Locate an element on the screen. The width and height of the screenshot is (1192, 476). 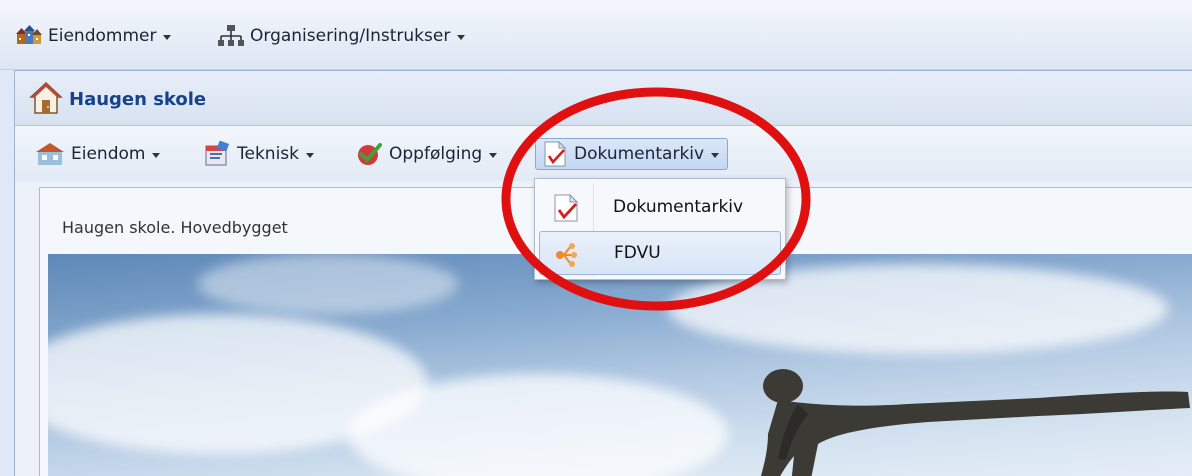
menu-dokumentarkiv: Dokumentarkiv is located at coordinates (632, 154).